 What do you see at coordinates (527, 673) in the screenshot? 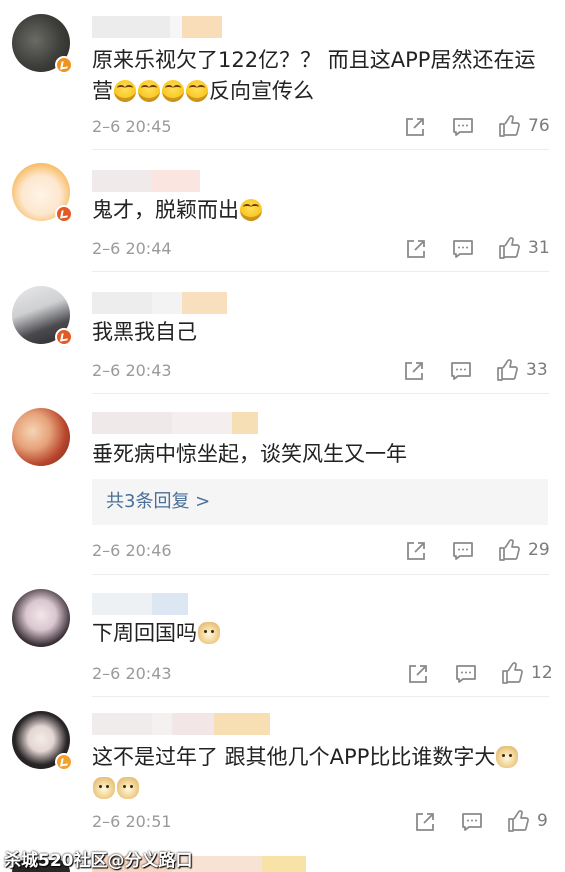
I see `like-button: 12` at bounding box center [527, 673].